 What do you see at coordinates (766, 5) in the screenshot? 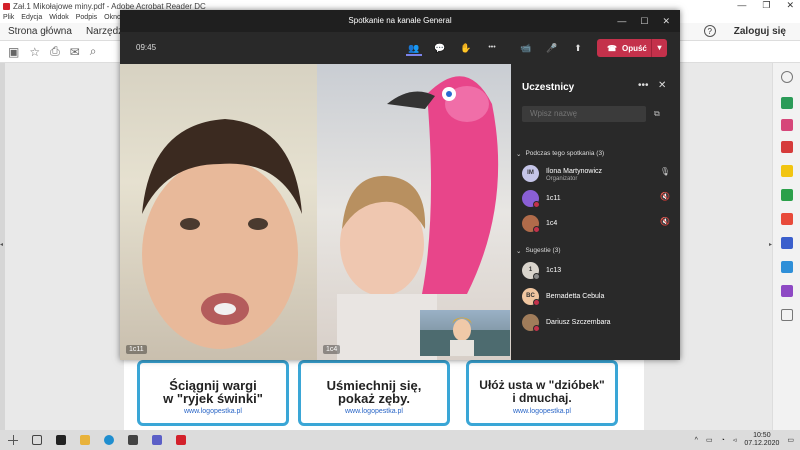
I see `maximize-button: ❐` at bounding box center [766, 5].